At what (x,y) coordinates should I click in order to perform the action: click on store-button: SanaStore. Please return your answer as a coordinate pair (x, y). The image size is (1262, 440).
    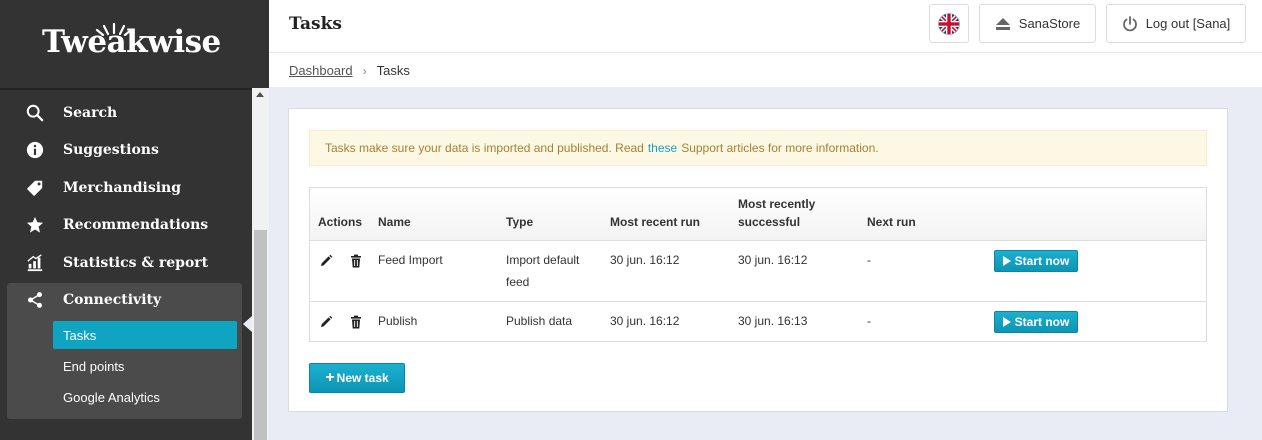
    Looking at the image, I should click on (1037, 23).